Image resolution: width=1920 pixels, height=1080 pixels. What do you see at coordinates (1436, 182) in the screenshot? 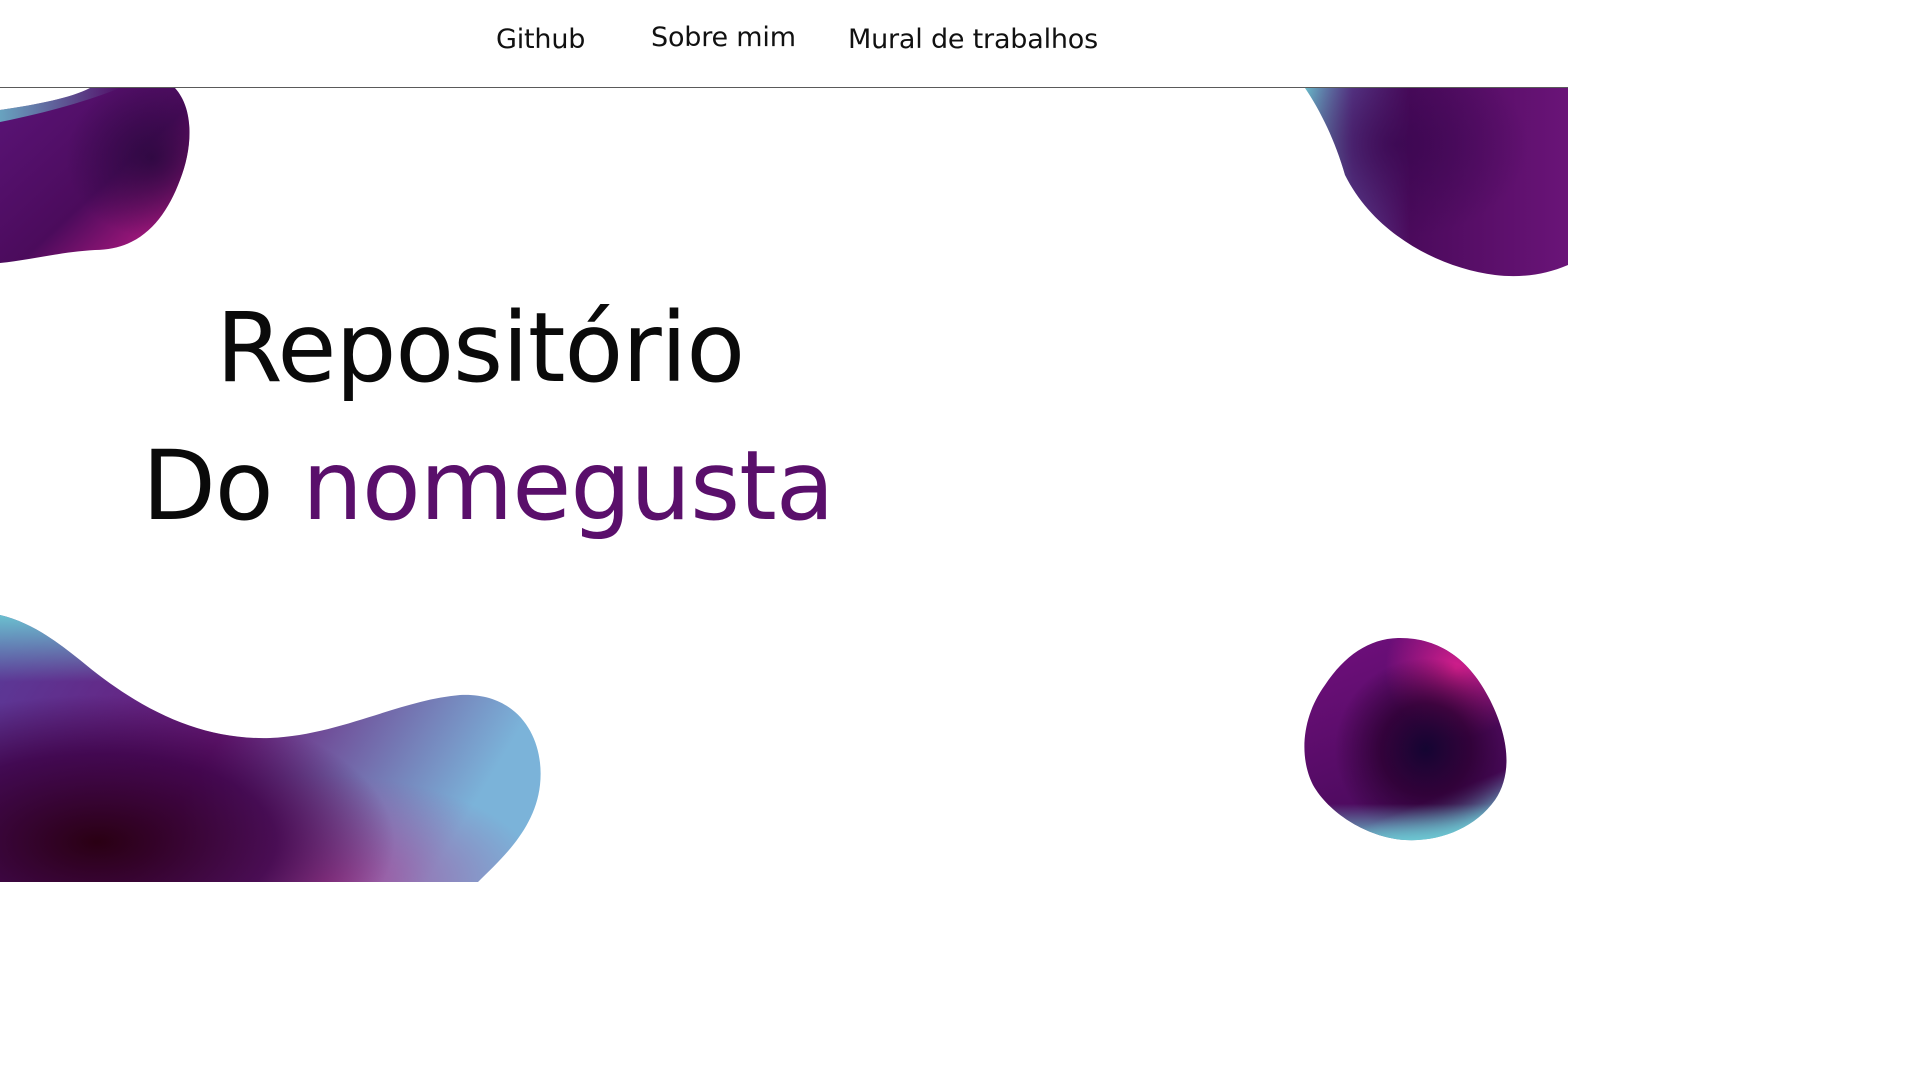
I see `blob-top-right` at bounding box center [1436, 182].